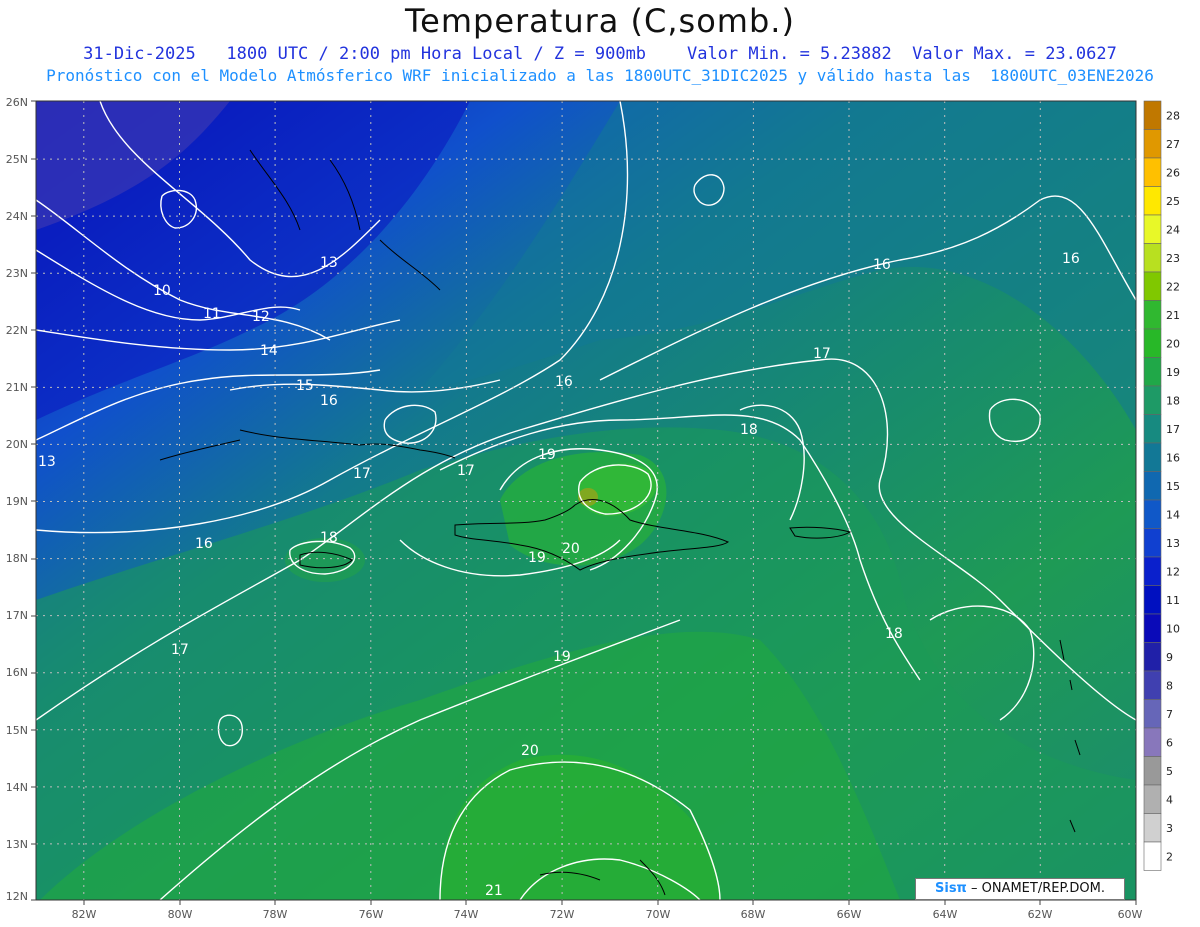  What do you see at coordinates (1169, 714) in the screenshot?
I see `colorbar-label: 7` at bounding box center [1169, 714].